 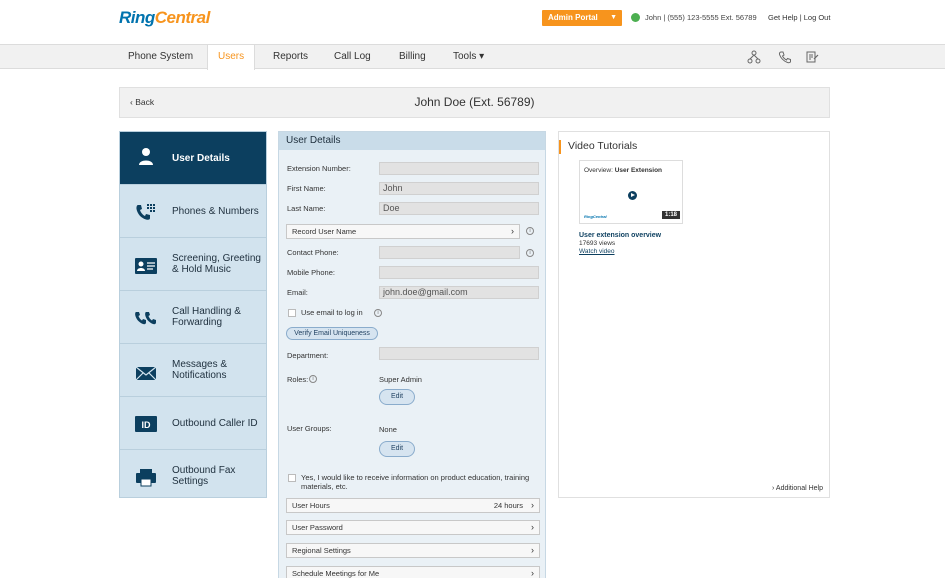 What do you see at coordinates (797, 488) in the screenshot?
I see `additional-help-link: › Additional Help` at bounding box center [797, 488].